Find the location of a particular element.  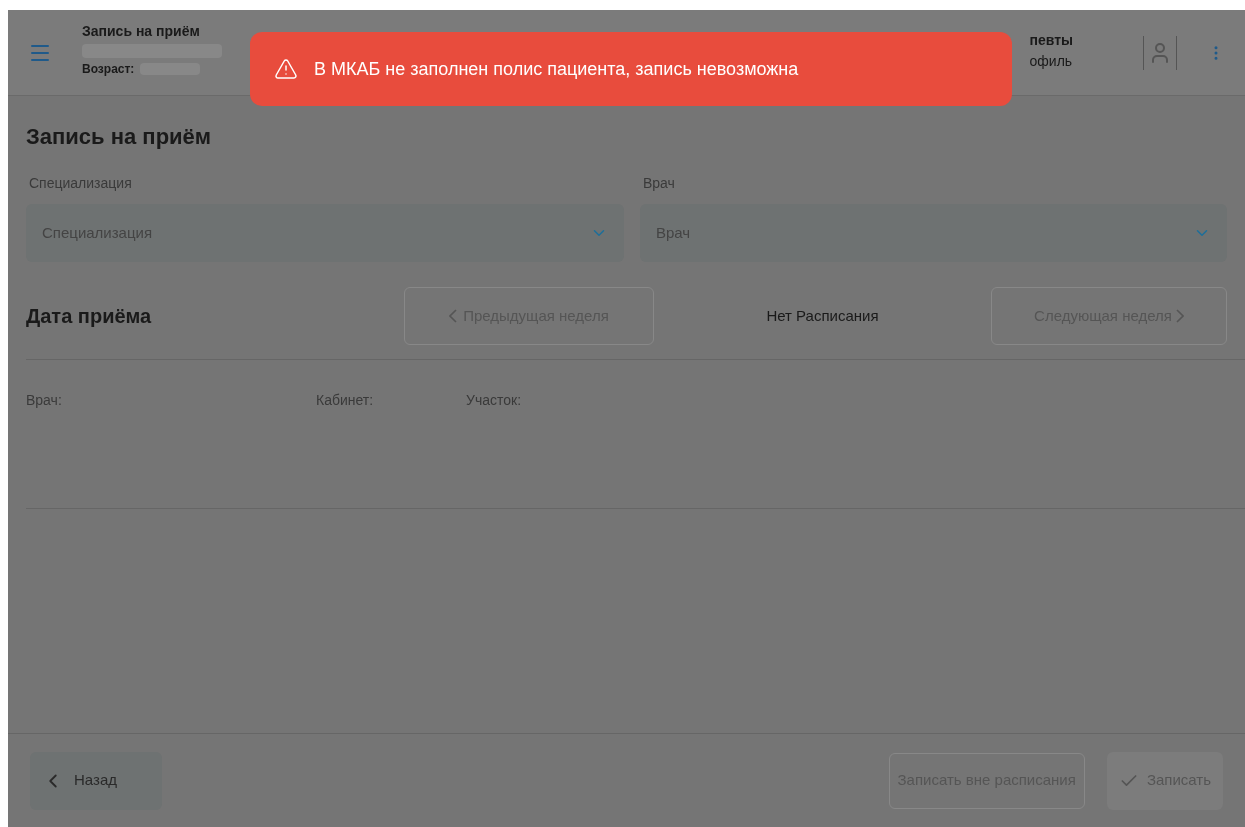

back-button: Назад is located at coordinates (96, 780).